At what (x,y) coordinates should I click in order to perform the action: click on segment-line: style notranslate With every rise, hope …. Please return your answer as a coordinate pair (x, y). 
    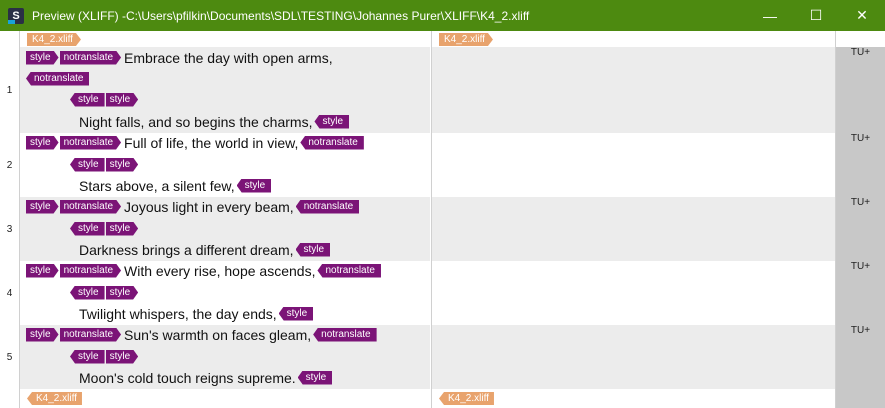
    Looking at the image, I should click on (204, 270).